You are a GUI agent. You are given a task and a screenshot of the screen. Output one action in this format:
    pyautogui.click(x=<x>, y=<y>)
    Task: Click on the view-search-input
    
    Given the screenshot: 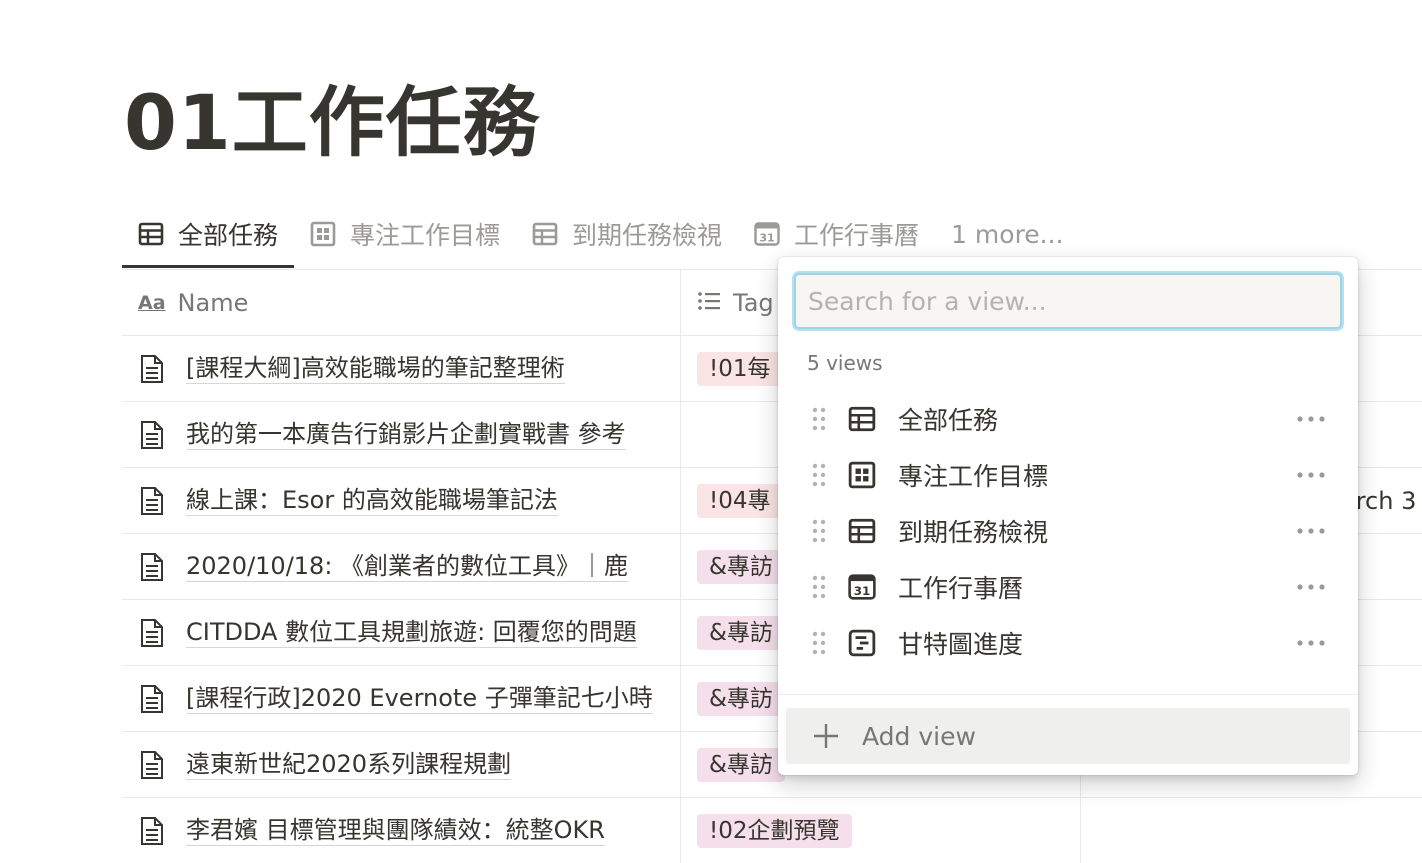 What is the action you would take?
    pyautogui.click(x=1068, y=301)
    